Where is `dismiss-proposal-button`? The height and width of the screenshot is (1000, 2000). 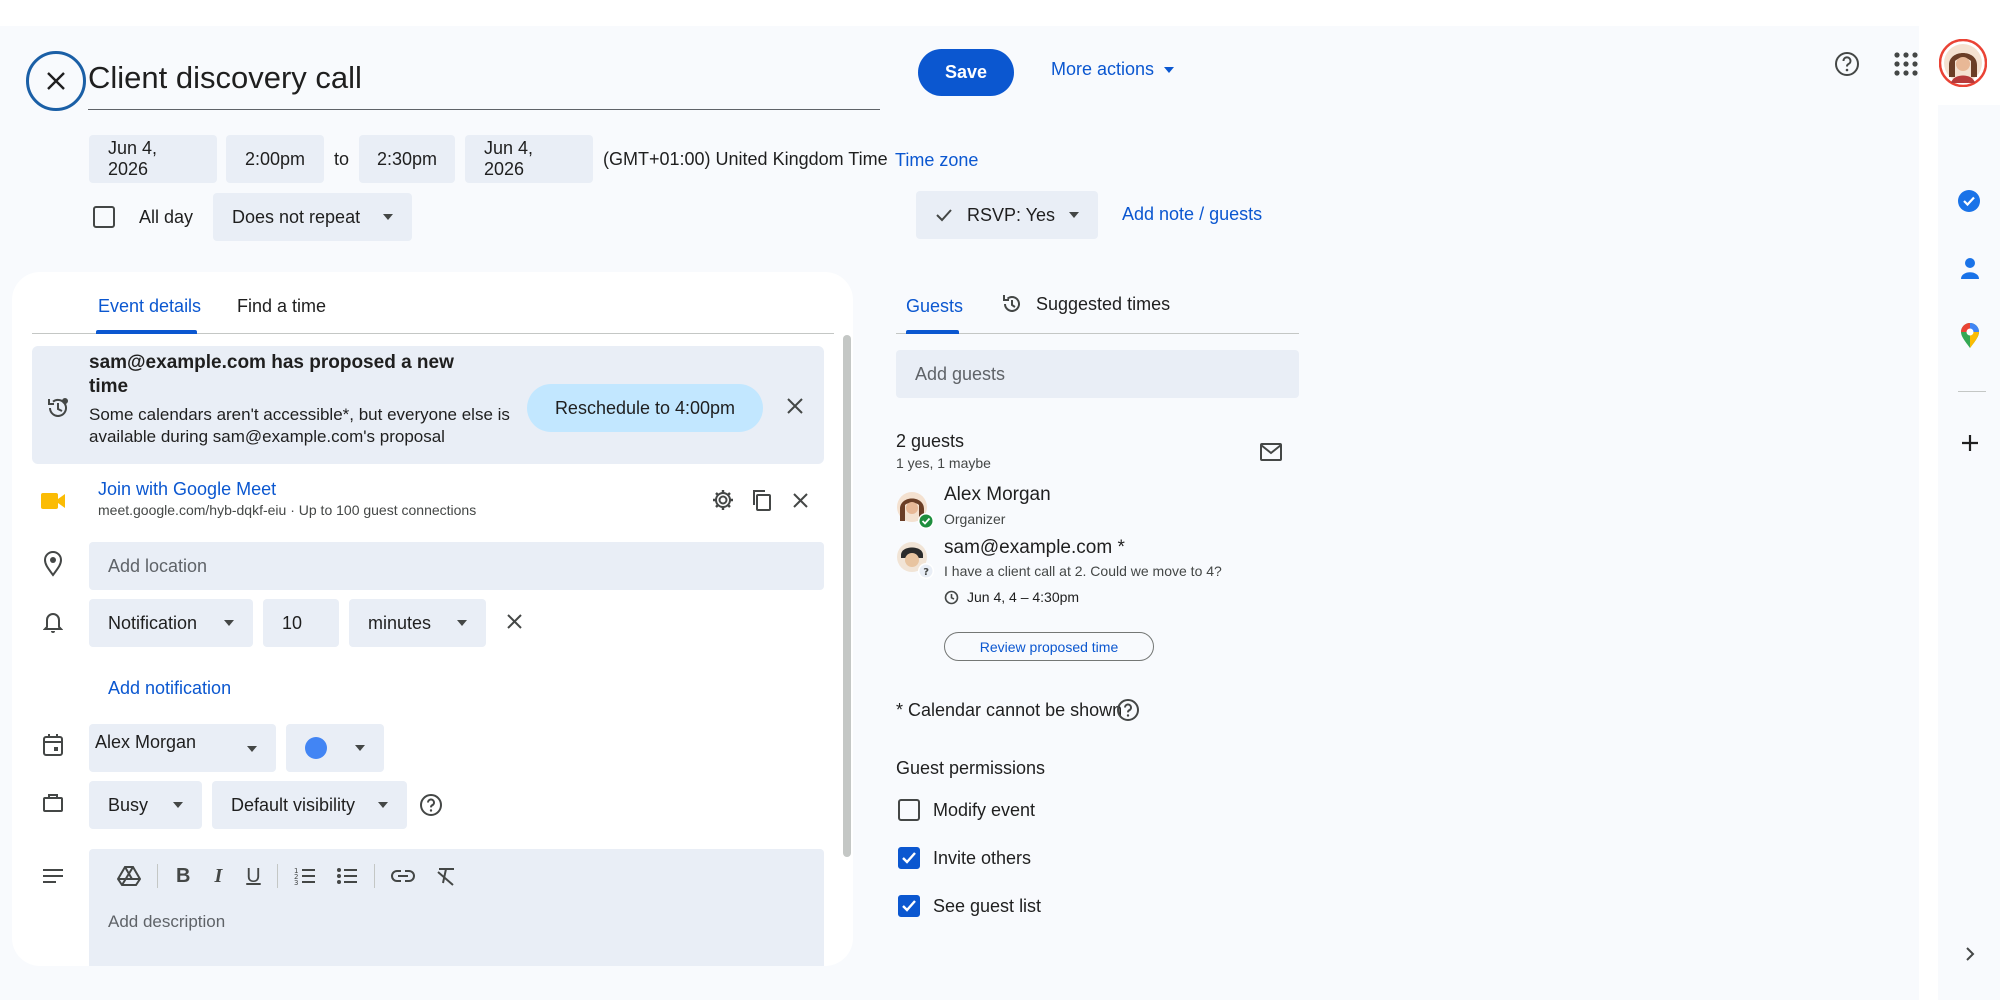
dismiss-proposal-button is located at coordinates (795, 406).